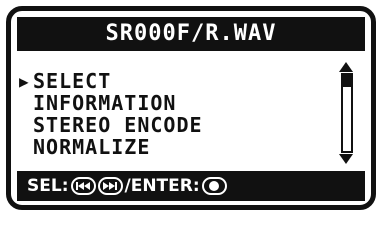 The image size is (379, 240). I want to click on title-bar: SR000F/R.WAV, so click(191, 34).